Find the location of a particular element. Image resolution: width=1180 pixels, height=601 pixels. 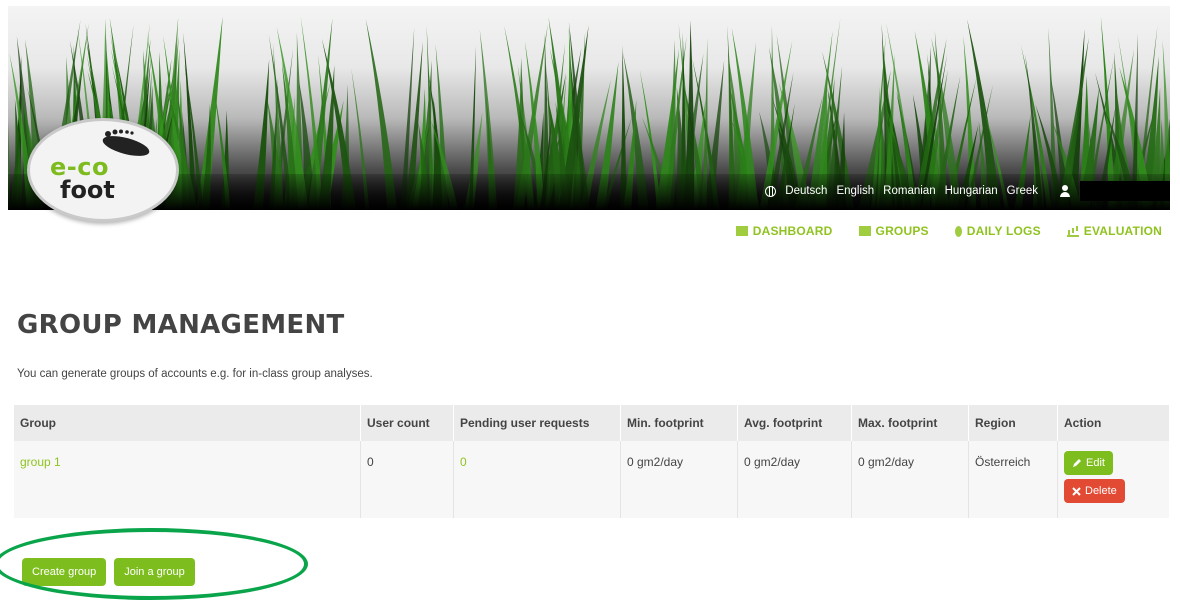

action-cell: Edit Delete is located at coordinates (1113, 479).